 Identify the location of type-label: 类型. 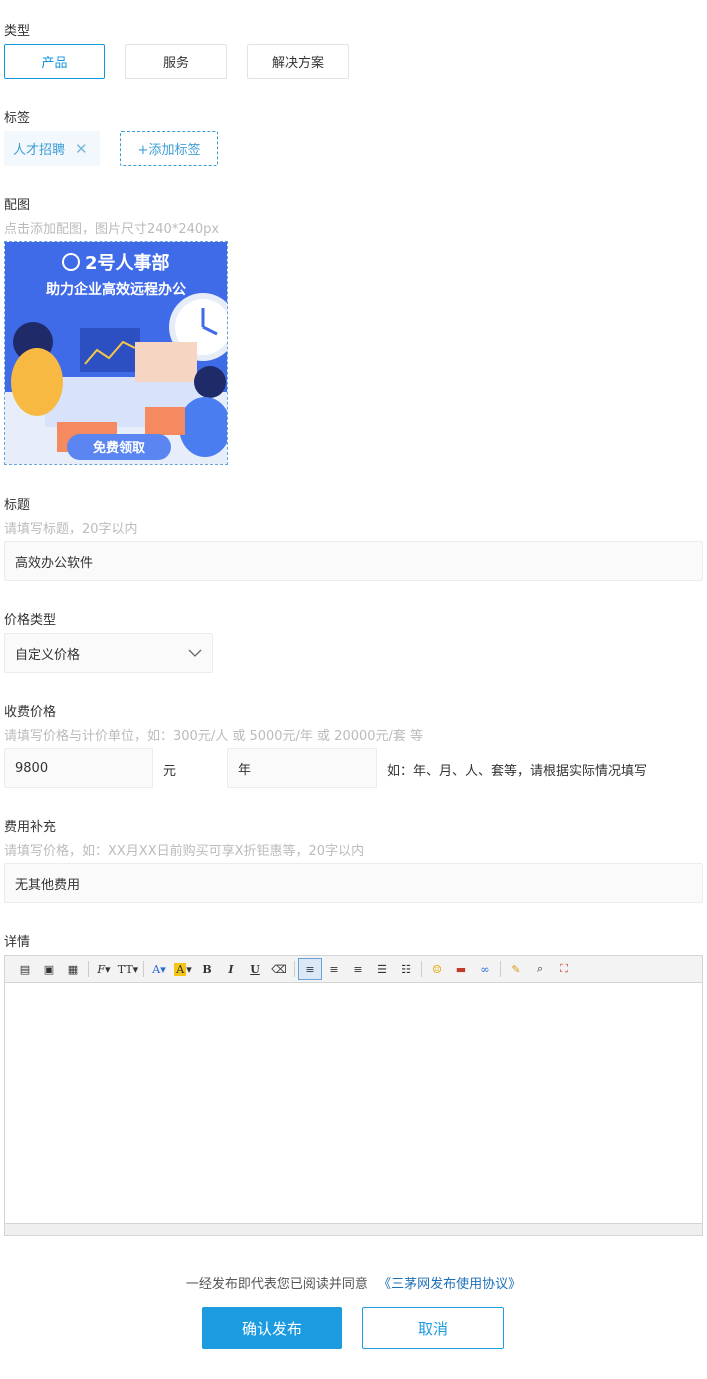
(17, 31).